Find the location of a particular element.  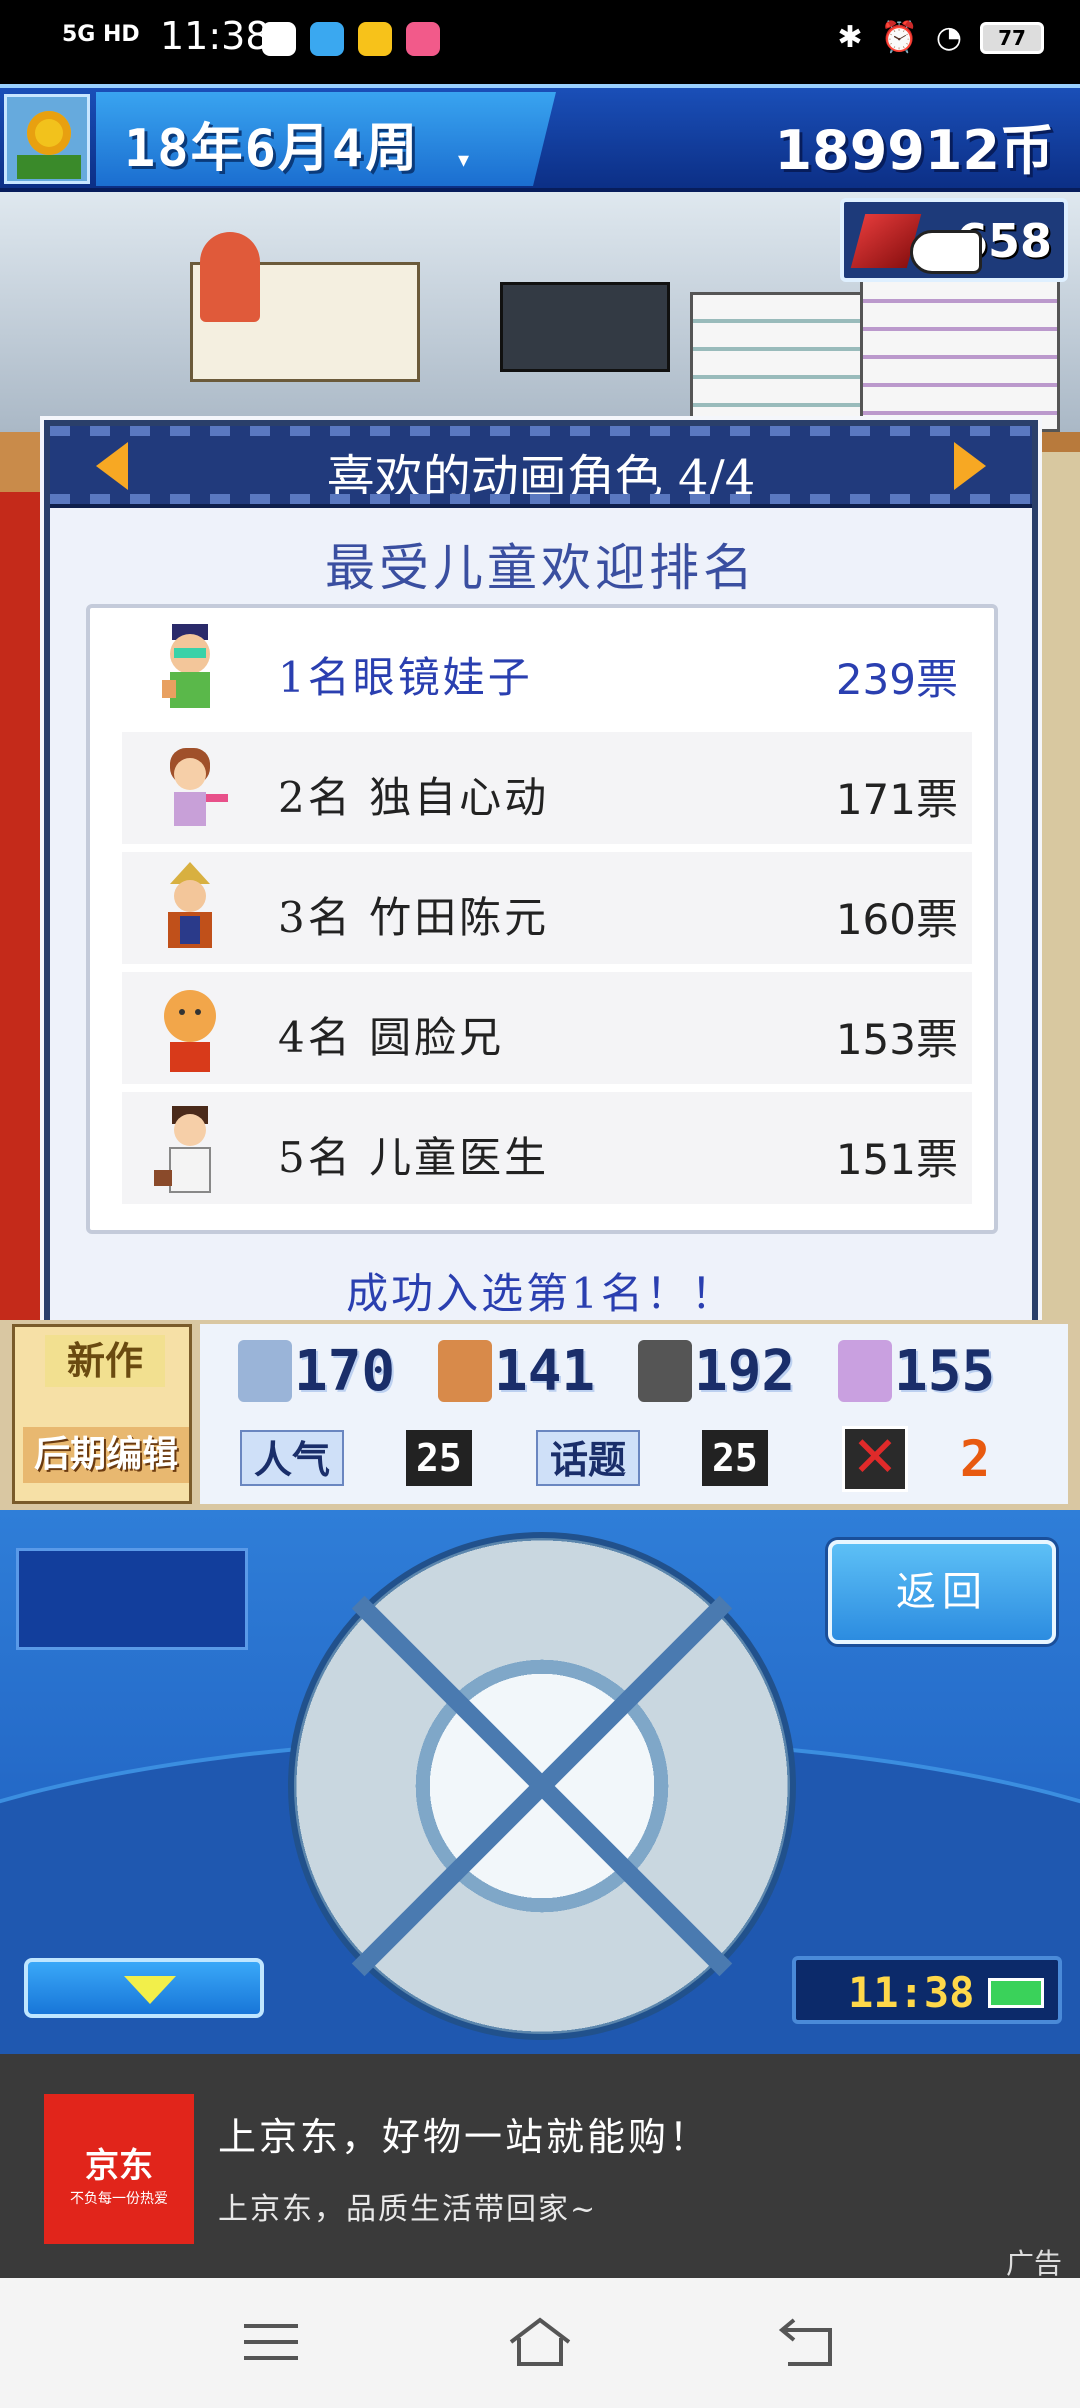

home-icon is located at coordinates (540, 2342).